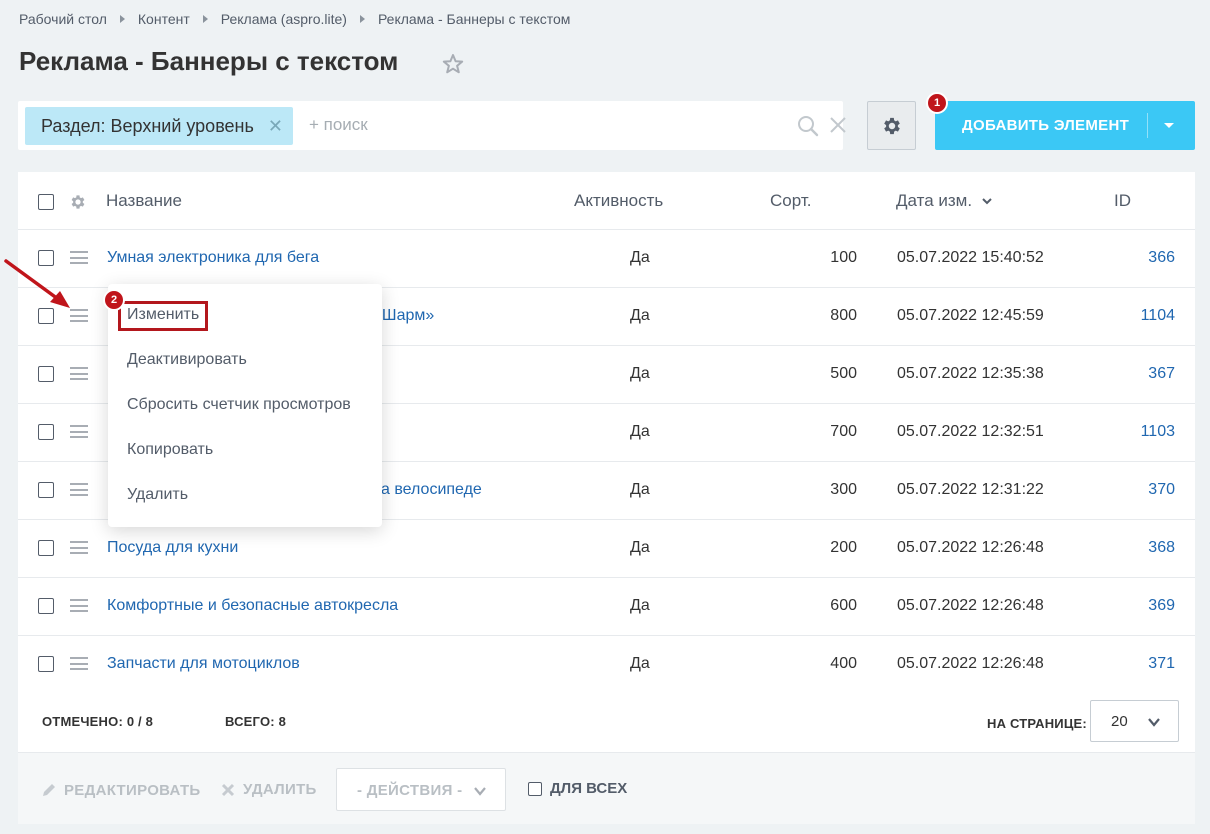 The width and height of the screenshot is (1210, 834). Describe the element at coordinates (1161, 606) in the screenshot. I see `row-id-link: 369` at that location.